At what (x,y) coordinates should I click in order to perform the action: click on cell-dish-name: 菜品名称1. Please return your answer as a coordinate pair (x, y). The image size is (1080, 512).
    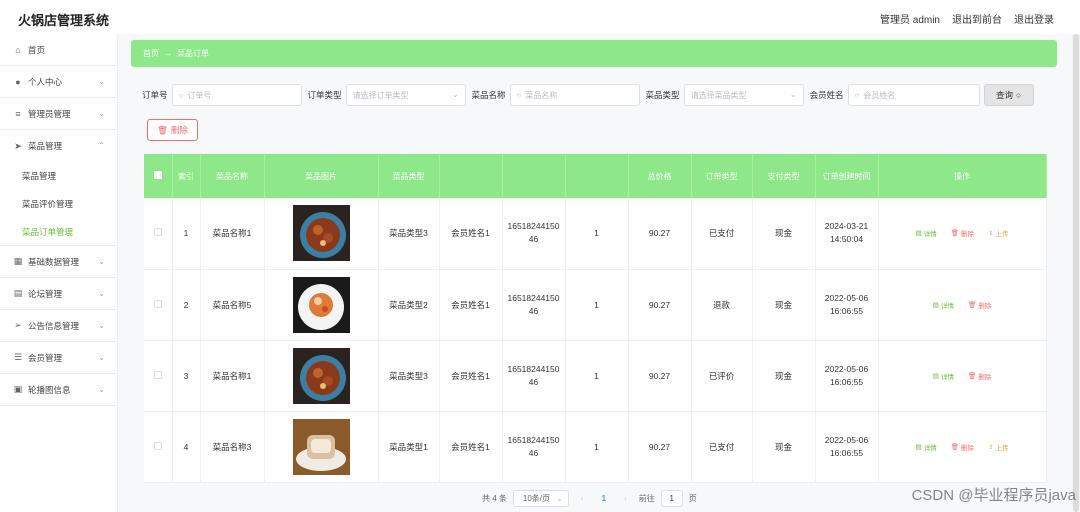
    Looking at the image, I should click on (232, 234).